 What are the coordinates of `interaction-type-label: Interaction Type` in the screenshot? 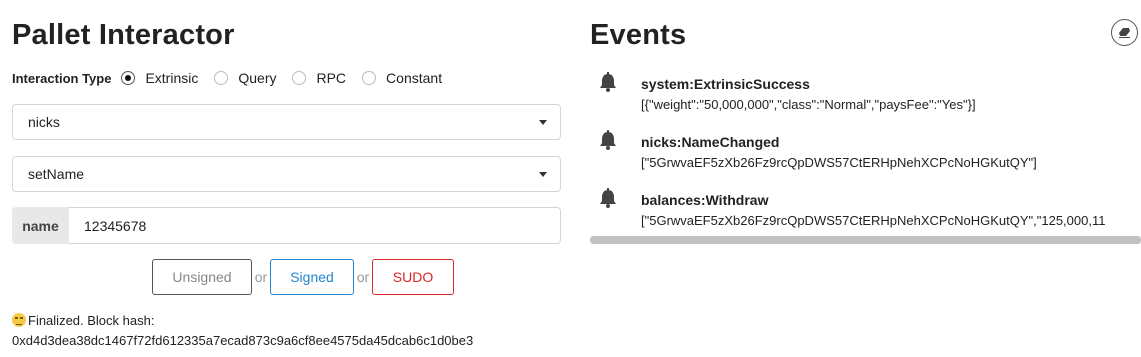 It's located at (62, 78).